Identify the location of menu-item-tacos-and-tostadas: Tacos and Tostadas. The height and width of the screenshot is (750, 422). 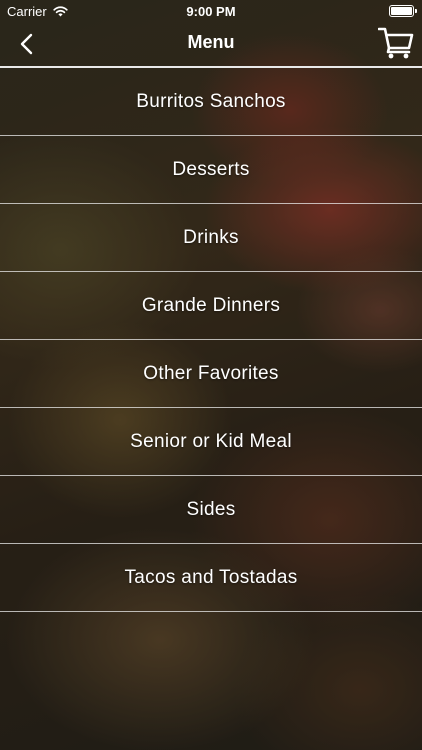
(211, 578).